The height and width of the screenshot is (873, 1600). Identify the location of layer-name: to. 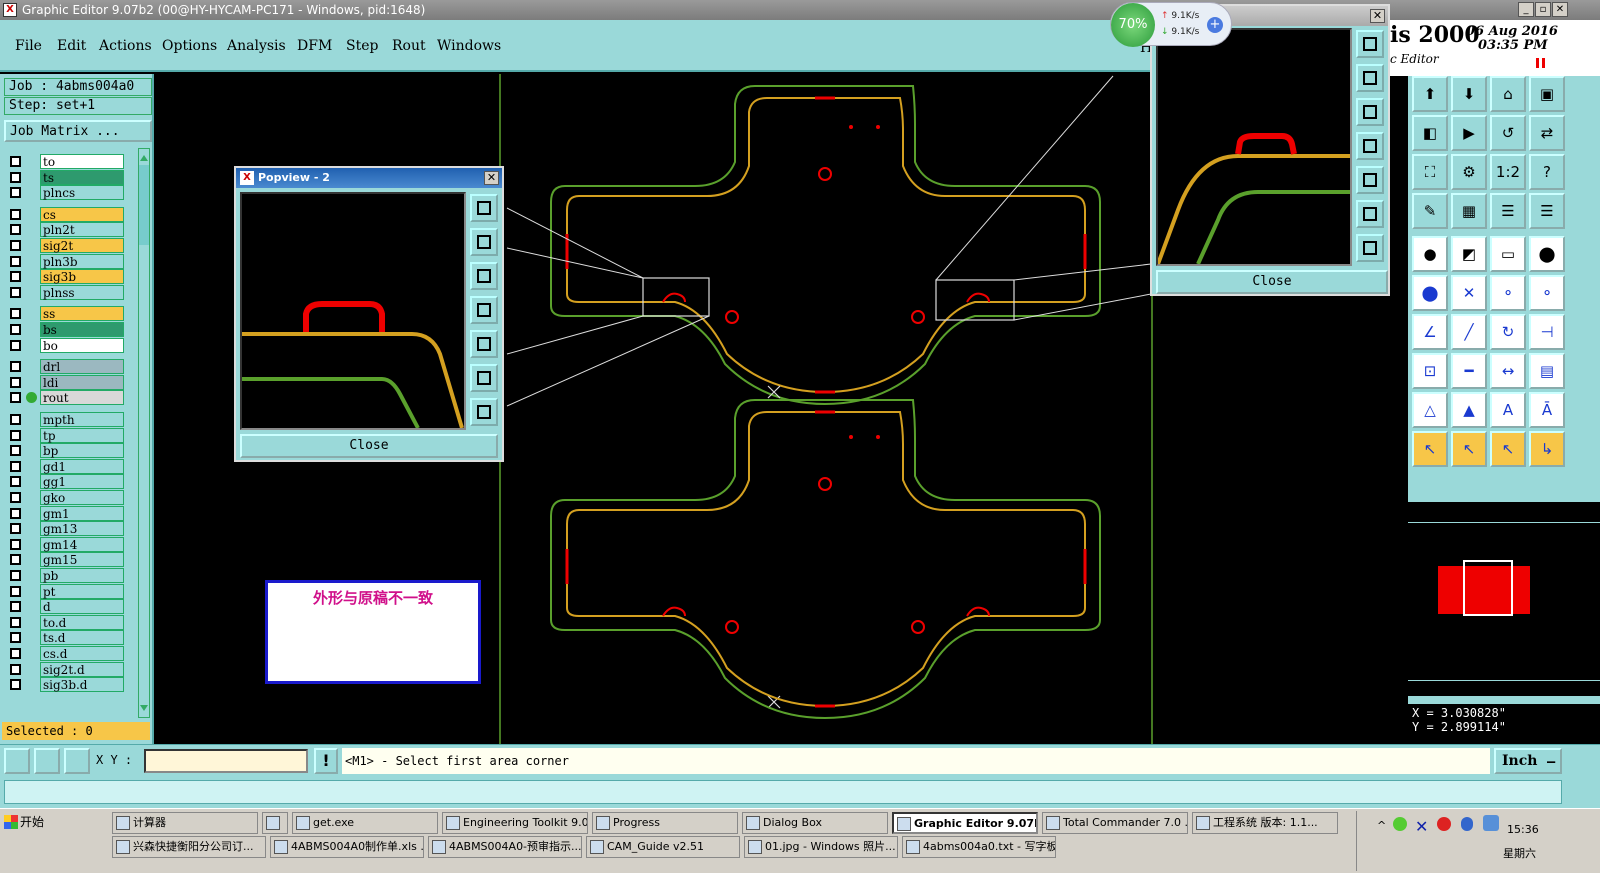
(82, 161).